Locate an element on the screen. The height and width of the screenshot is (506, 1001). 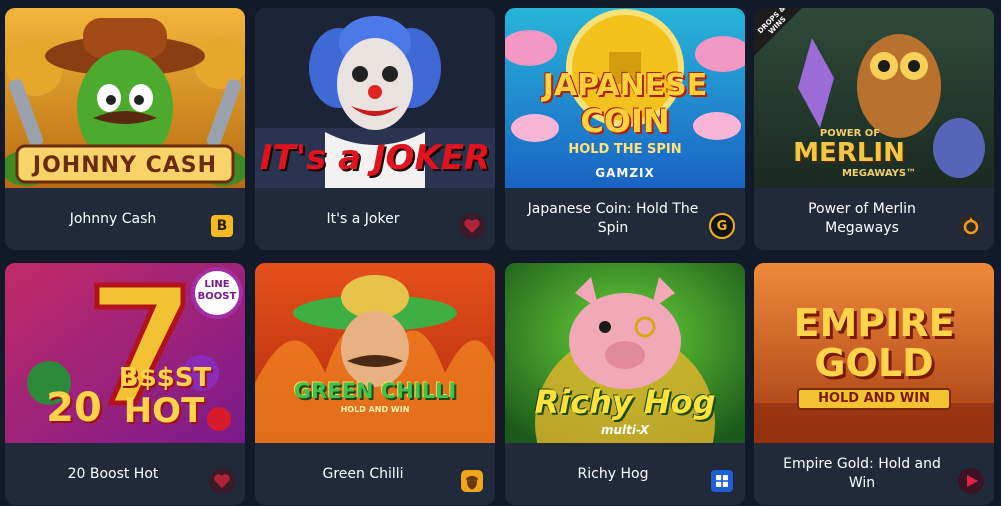
blueprint-icon is located at coordinates (722, 481).